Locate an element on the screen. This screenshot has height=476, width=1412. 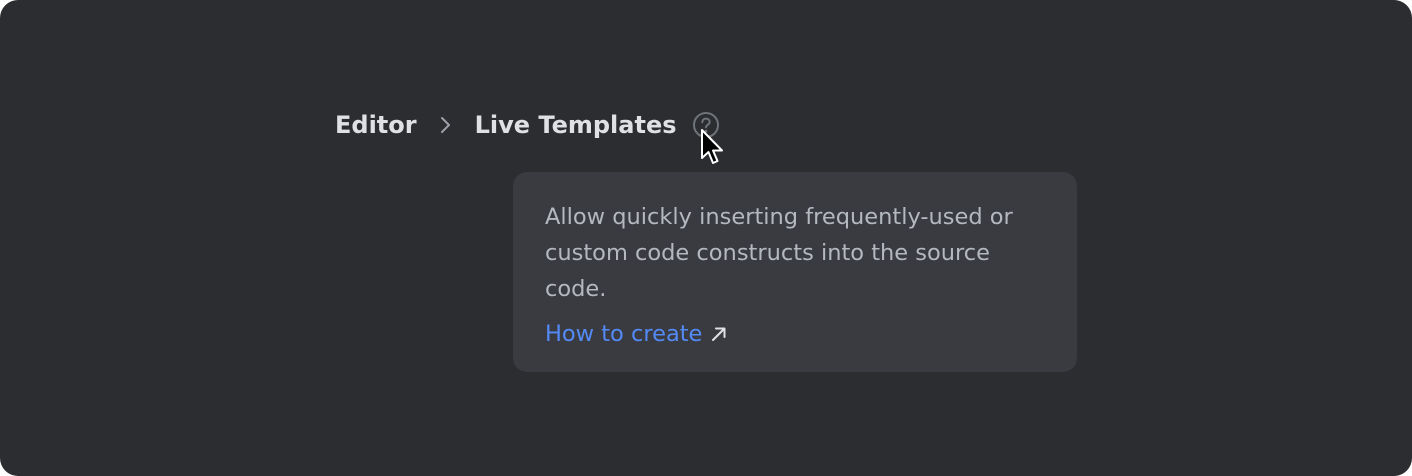
external-arrow-icon is located at coordinates (719, 334).